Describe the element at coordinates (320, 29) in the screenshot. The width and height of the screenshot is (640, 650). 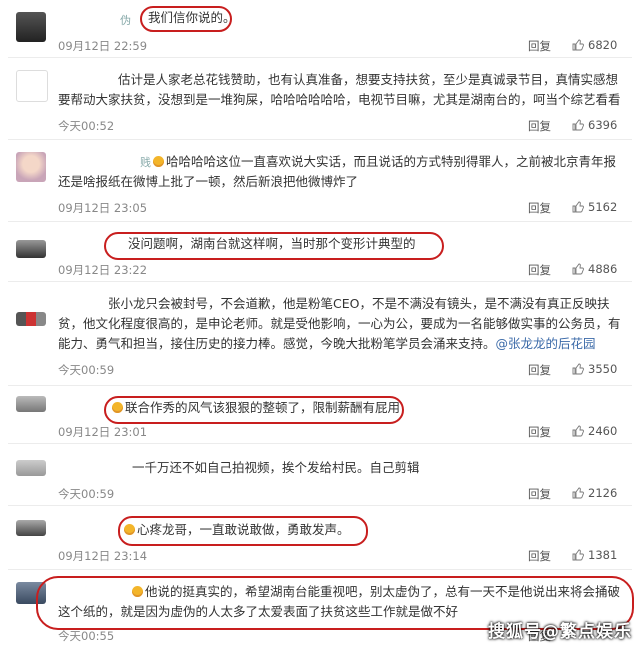
I see `comment: 伪 我们信你说的。 09月12日 22:59 回复 6820` at that location.